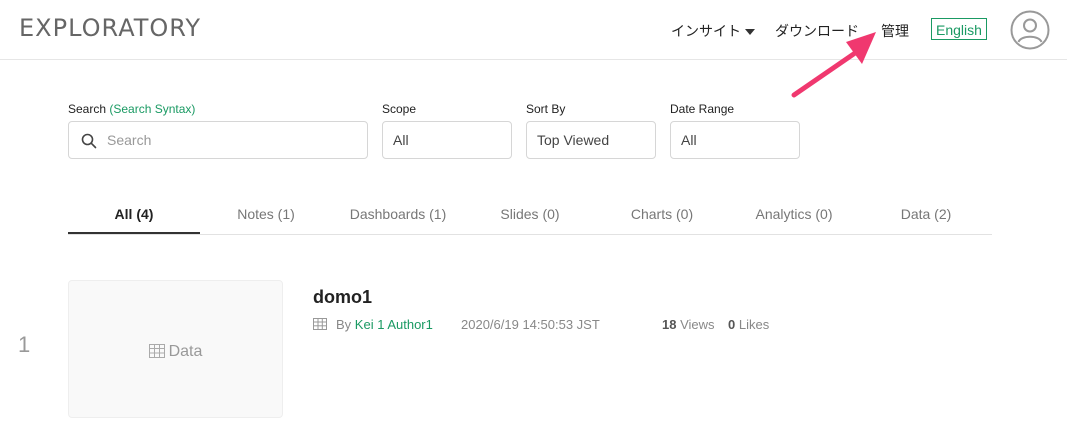 The image size is (1067, 442). I want to click on result-likes: 0 Likes, so click(748, 324).